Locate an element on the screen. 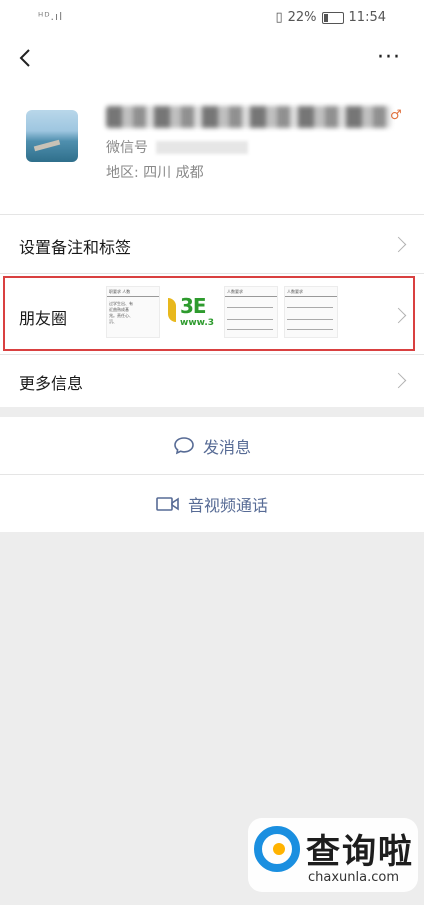  battery-icon is located at coordinates (332, 17).